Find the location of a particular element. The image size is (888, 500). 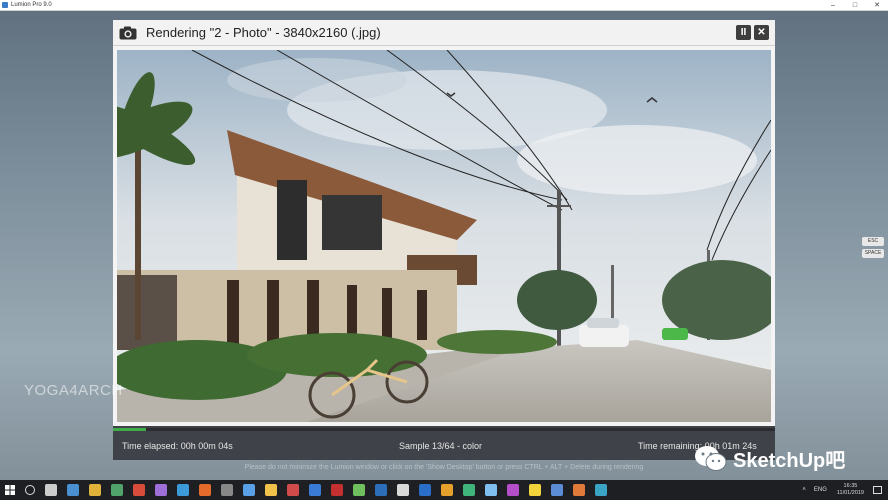

explorer-icon is located at coordinates (271, 490).